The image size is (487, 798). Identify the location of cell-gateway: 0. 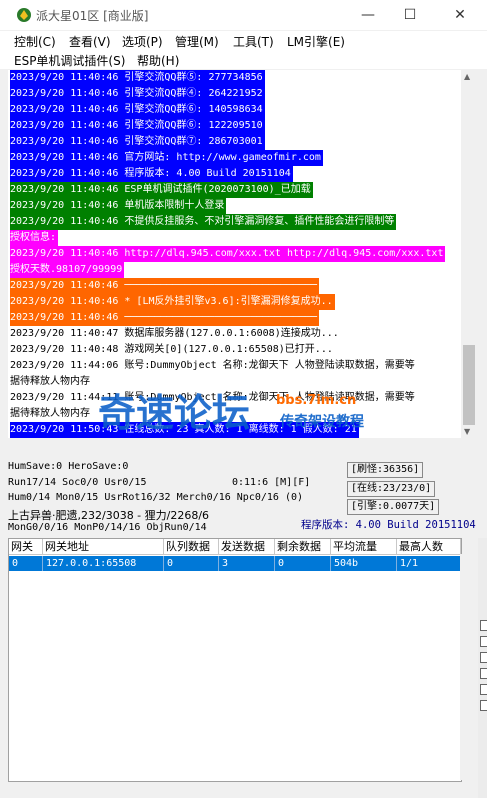
(26, 563).